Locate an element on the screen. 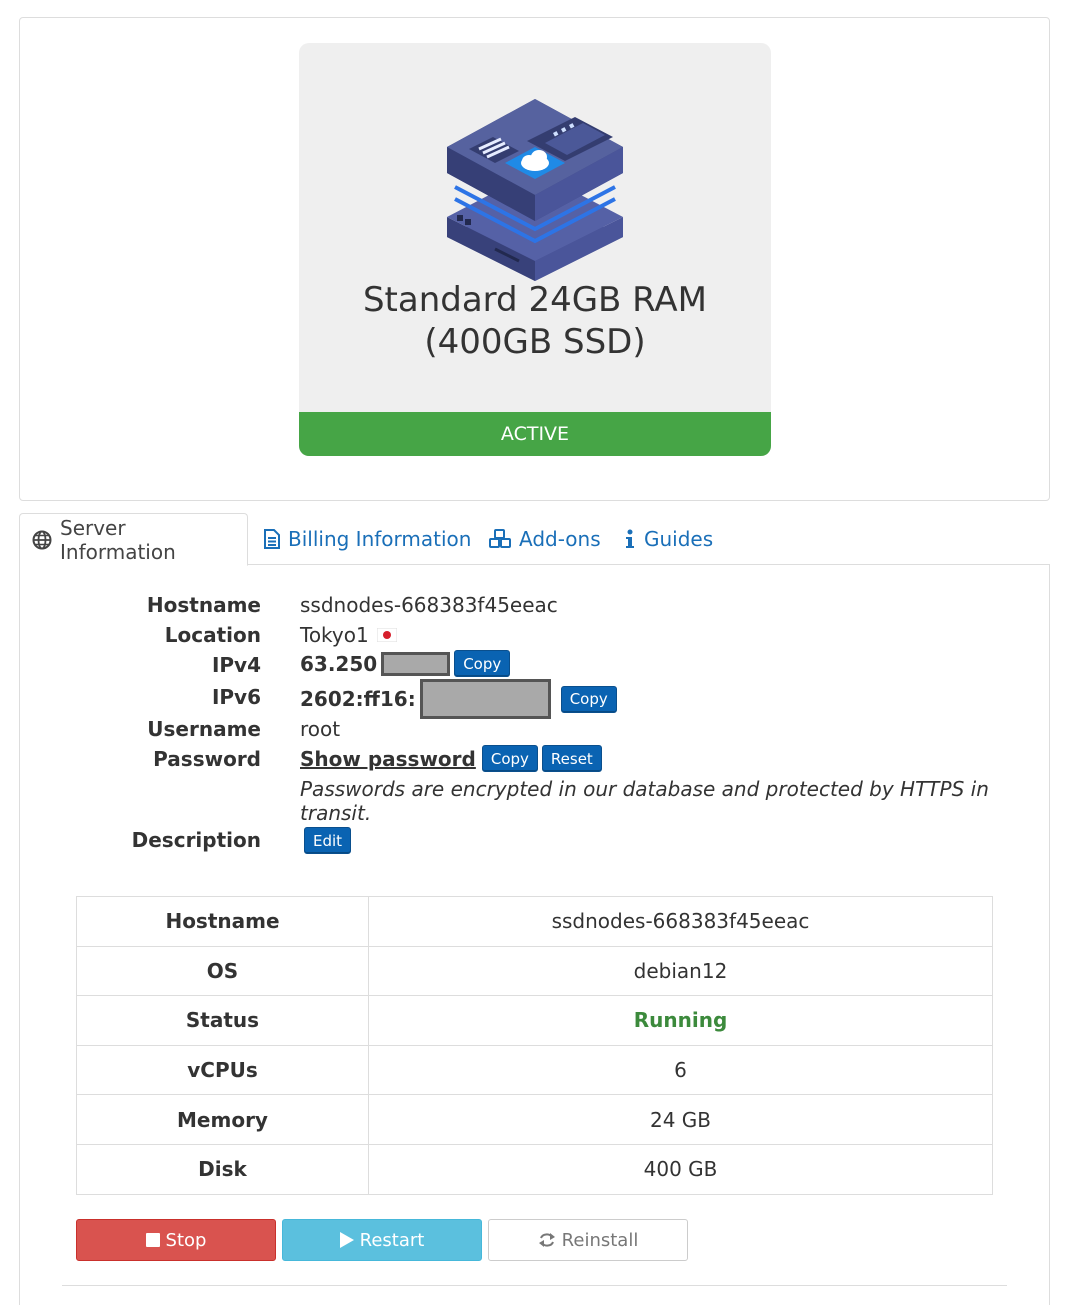 The image size is (1071, 1305). location-value: Tokyo1 is located at coordinates (348, 635).